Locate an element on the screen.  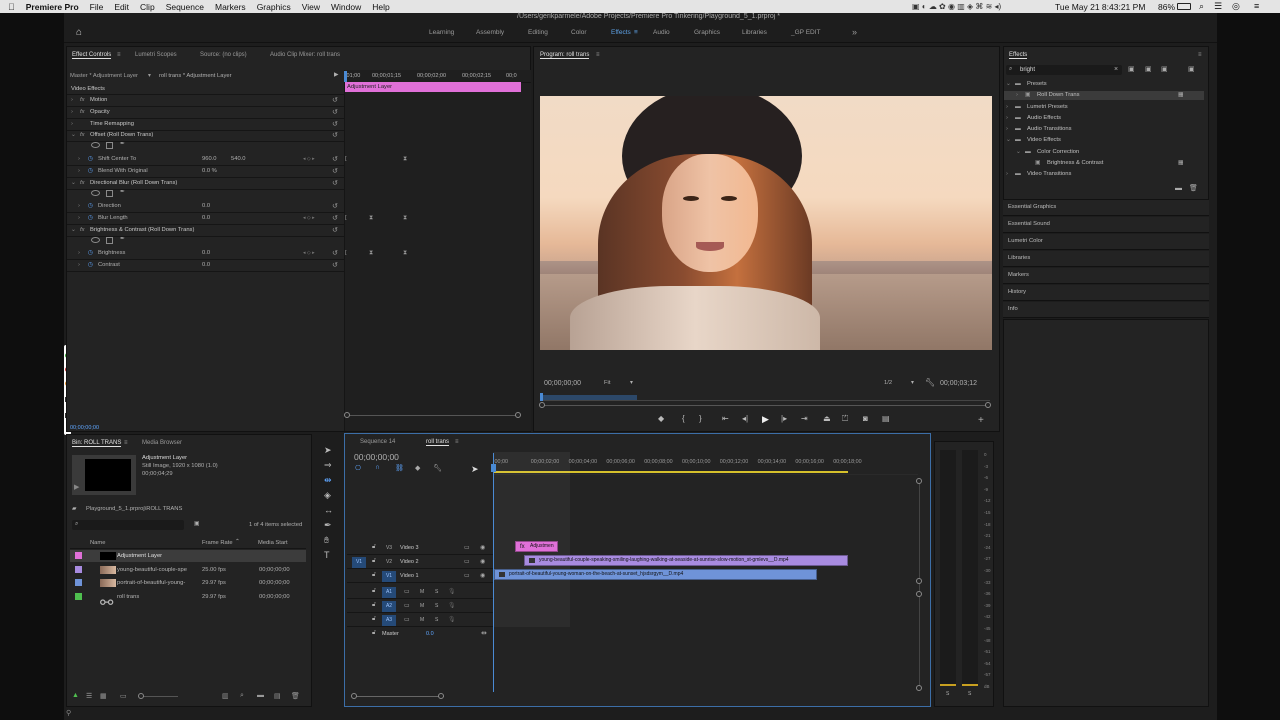
pen-tool-icon: ✒ is located at coordinates (328, 525).